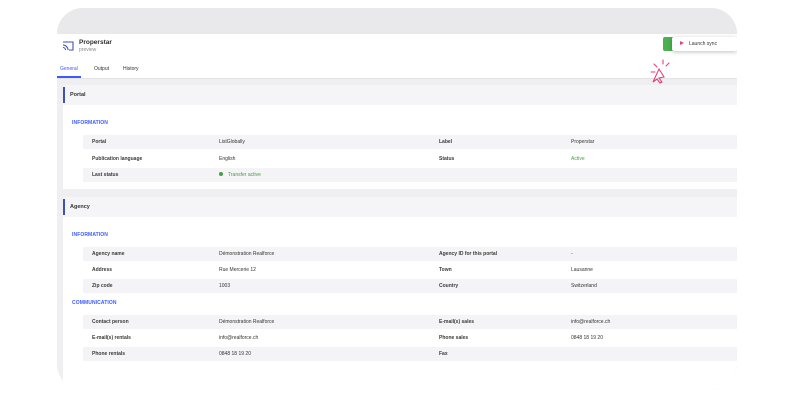 This screenshot has width=800, height=400. Describe the element at coordinates (102, 270) in the screenshot. I see `field-label: Address` at that location.